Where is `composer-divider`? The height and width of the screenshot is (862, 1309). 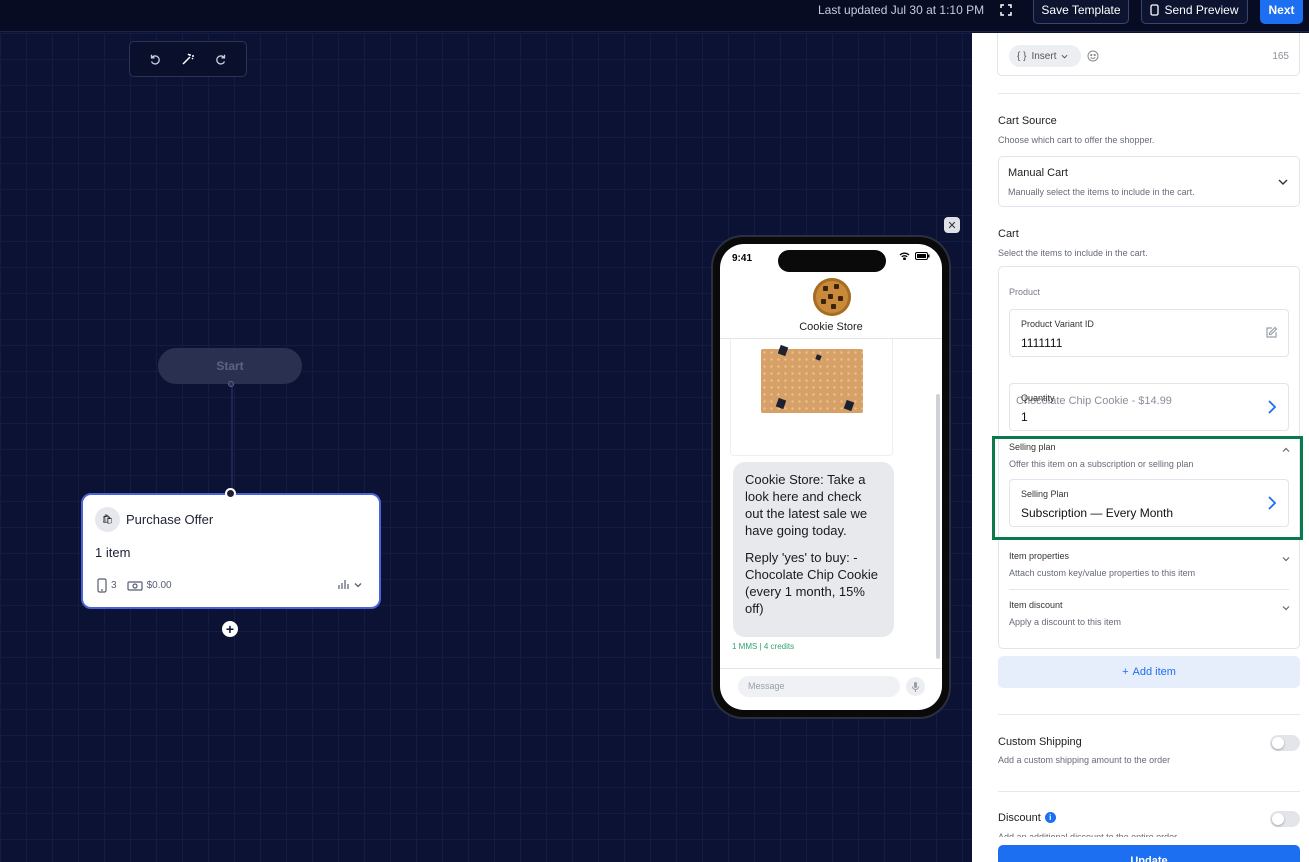
composer-divider is located at coordinates (831, 668).